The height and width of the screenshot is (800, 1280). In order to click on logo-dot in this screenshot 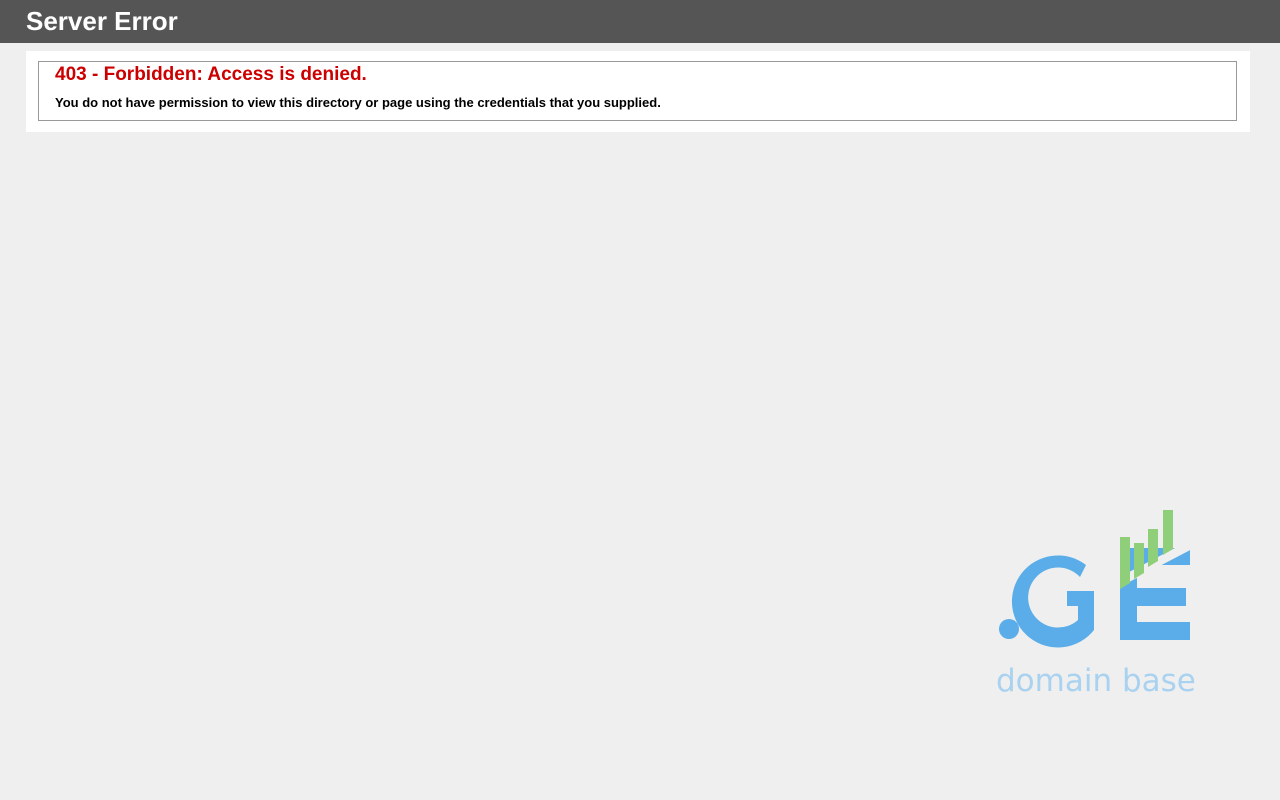, I will do `click(1009, 629)`.